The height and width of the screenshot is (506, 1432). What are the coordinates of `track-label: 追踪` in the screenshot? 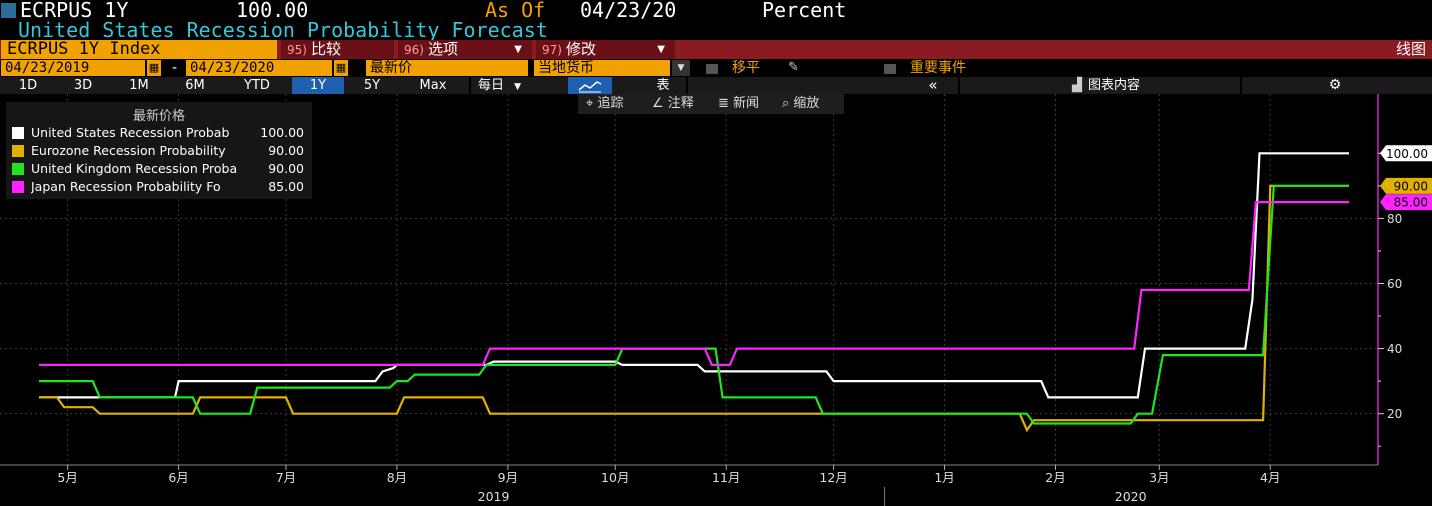 It's located at (610, 103).